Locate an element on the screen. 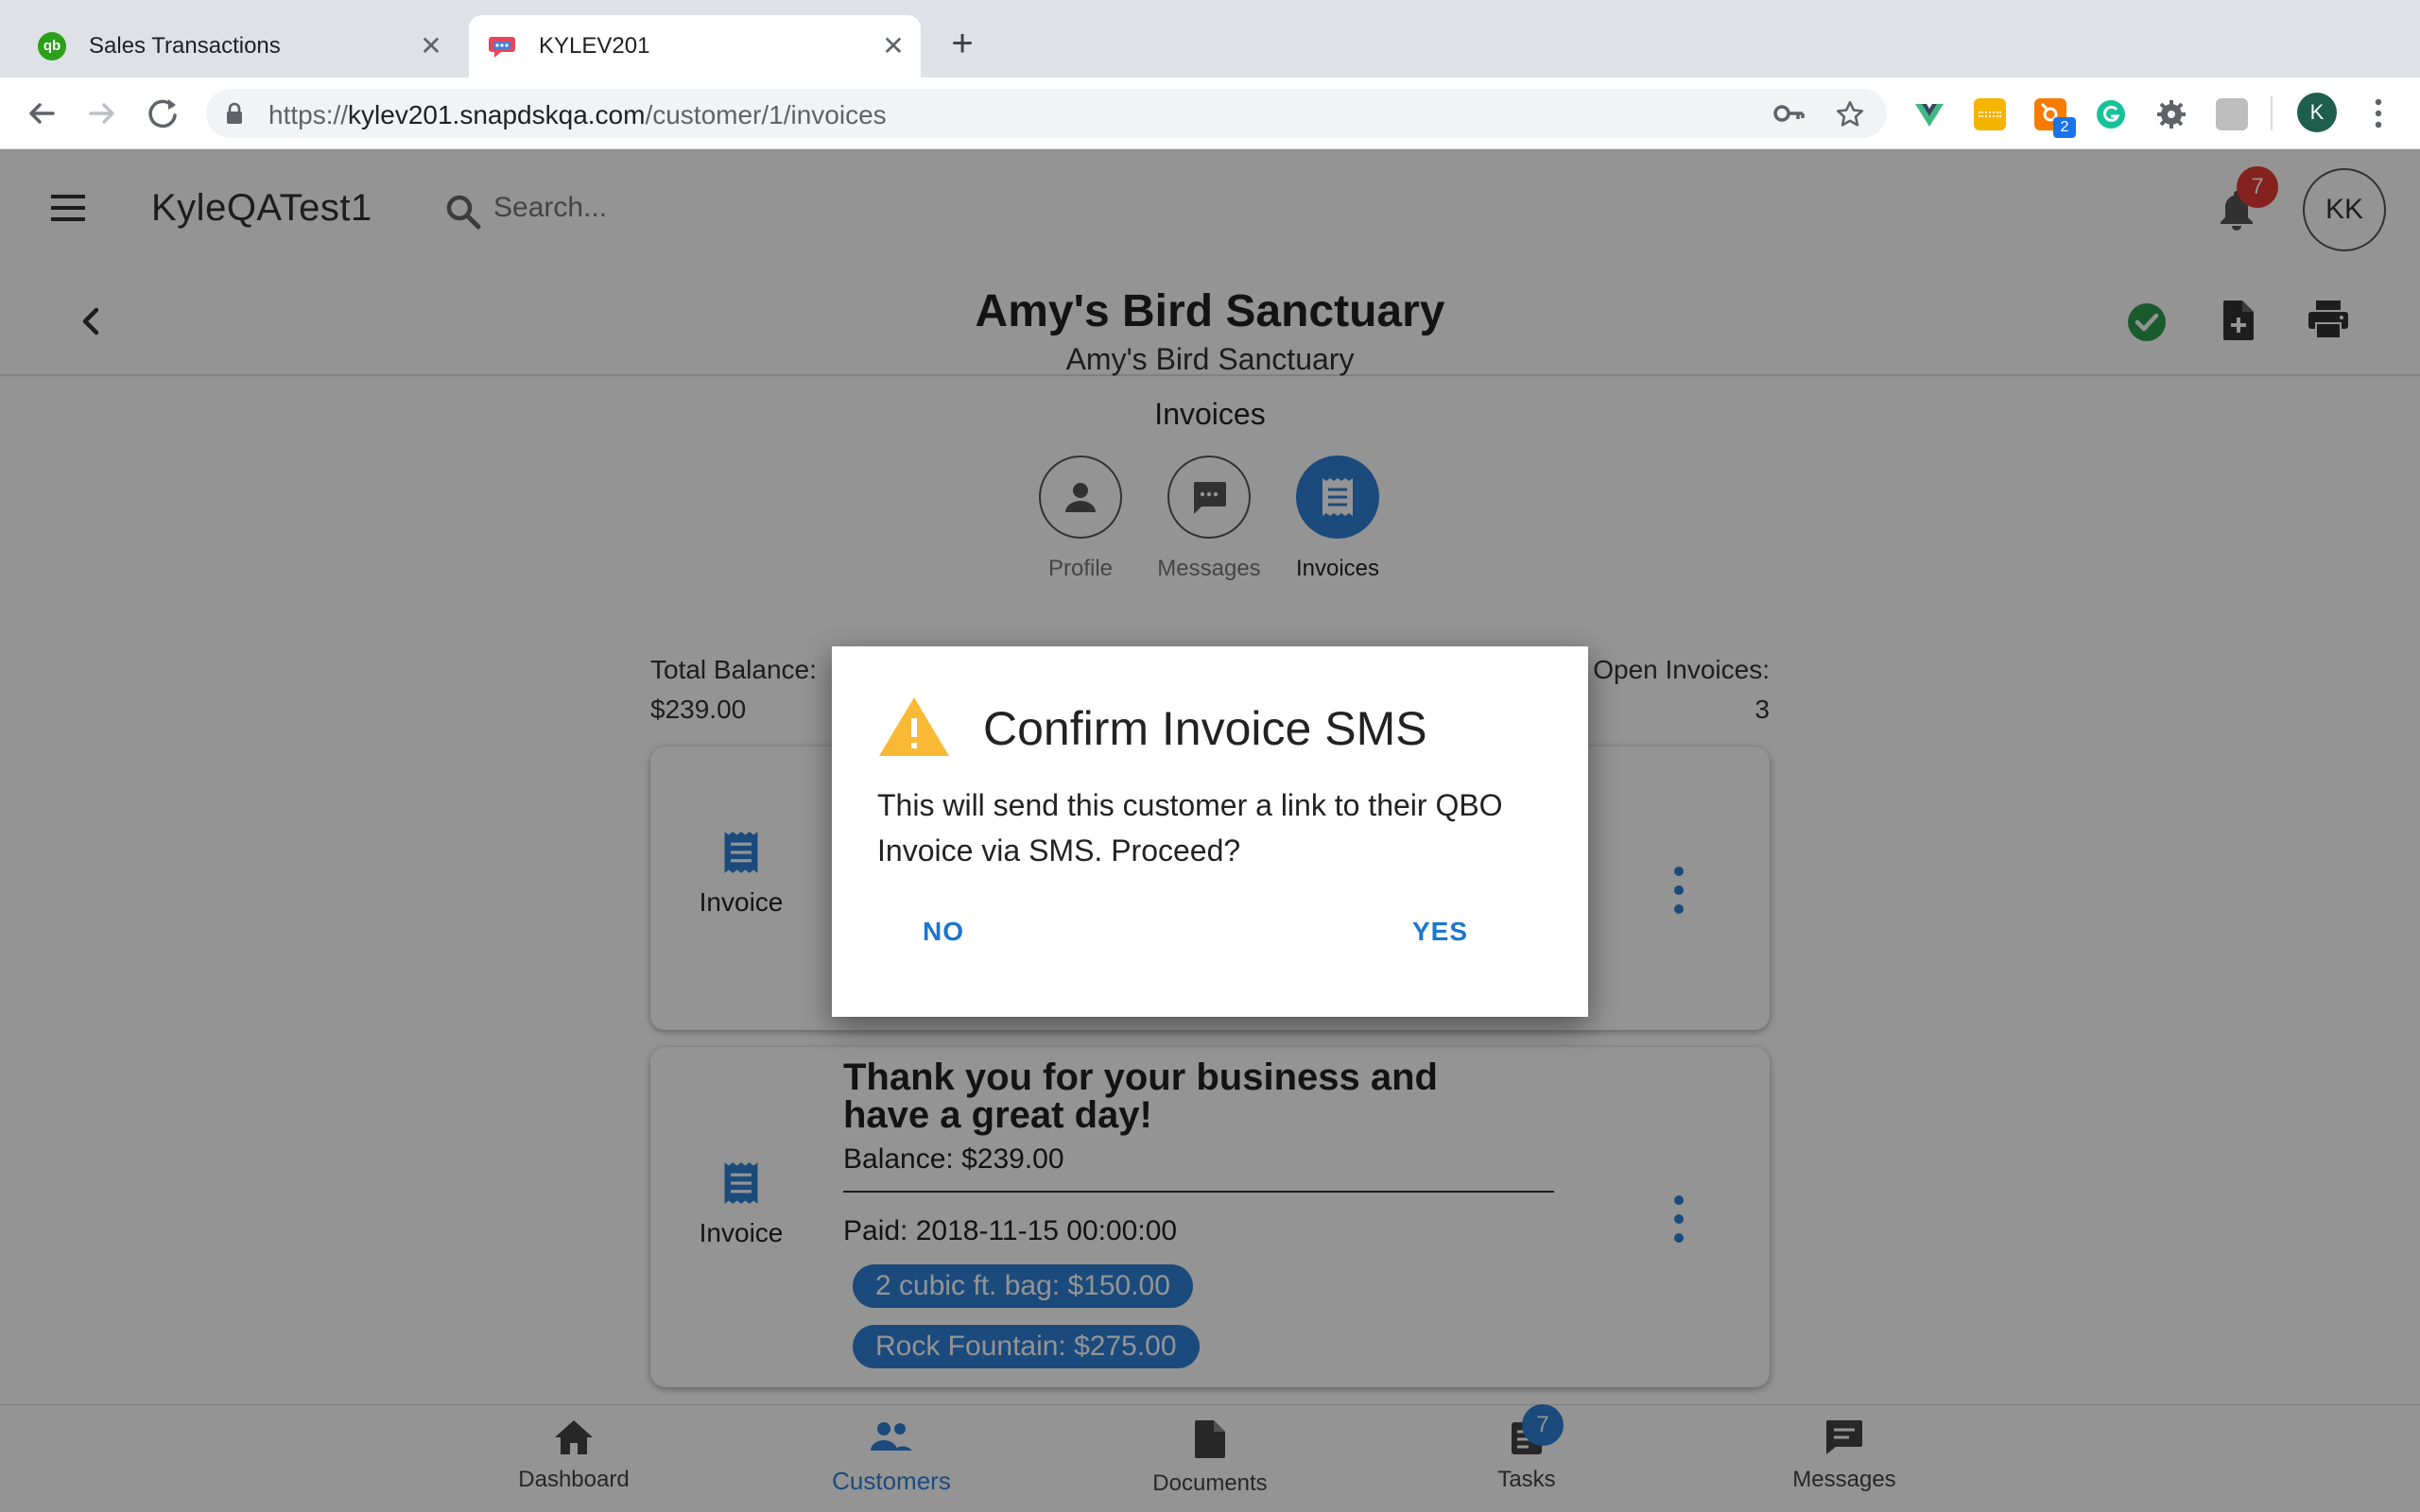 The width and height of the screenshot is (2420, 1512). url-host: kylev201.snapdskqa.com is located at coordinates (497, 114).